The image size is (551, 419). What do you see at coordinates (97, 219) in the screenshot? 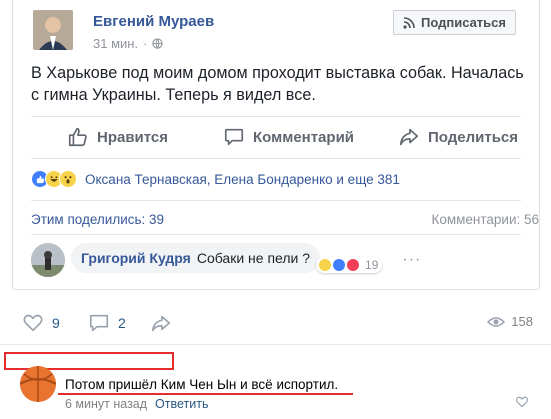
I see `shares-count: Этим поделились: 39` at bounding box center [97, 219].